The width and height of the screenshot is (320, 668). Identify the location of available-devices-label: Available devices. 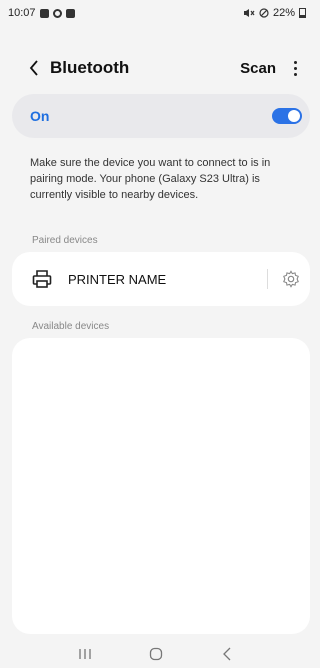
(71, 326).